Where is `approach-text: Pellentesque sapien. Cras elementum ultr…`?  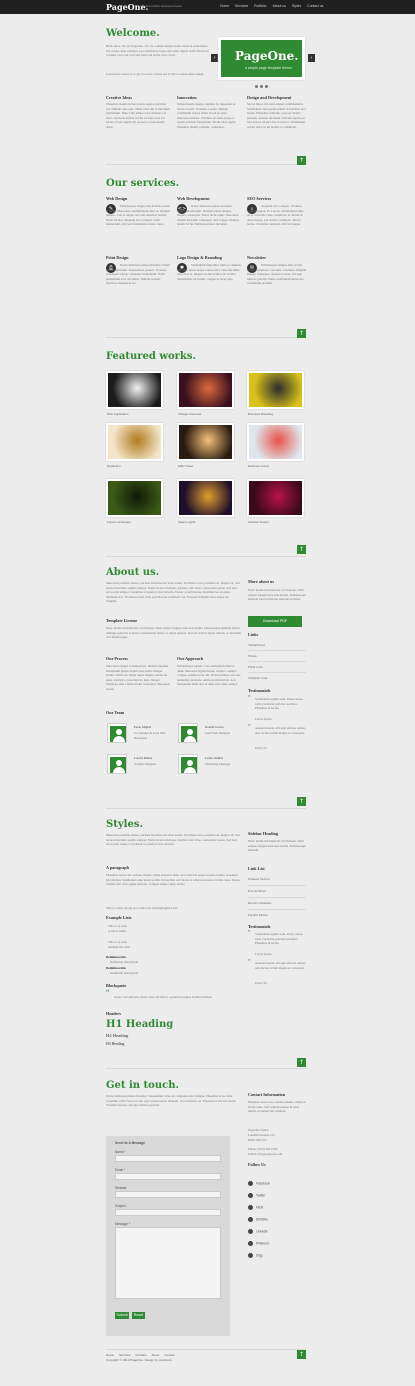
approach-text: Pellentesque sapien. Cras elementum ultr… is located at coordinates (209, 675).